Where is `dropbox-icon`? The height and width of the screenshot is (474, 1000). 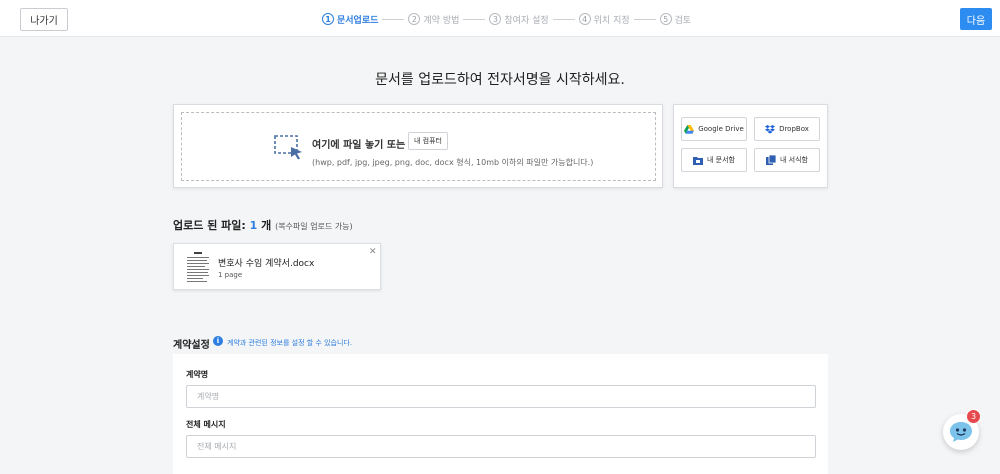
dropbox-icon is located at coordinates (770, 129).